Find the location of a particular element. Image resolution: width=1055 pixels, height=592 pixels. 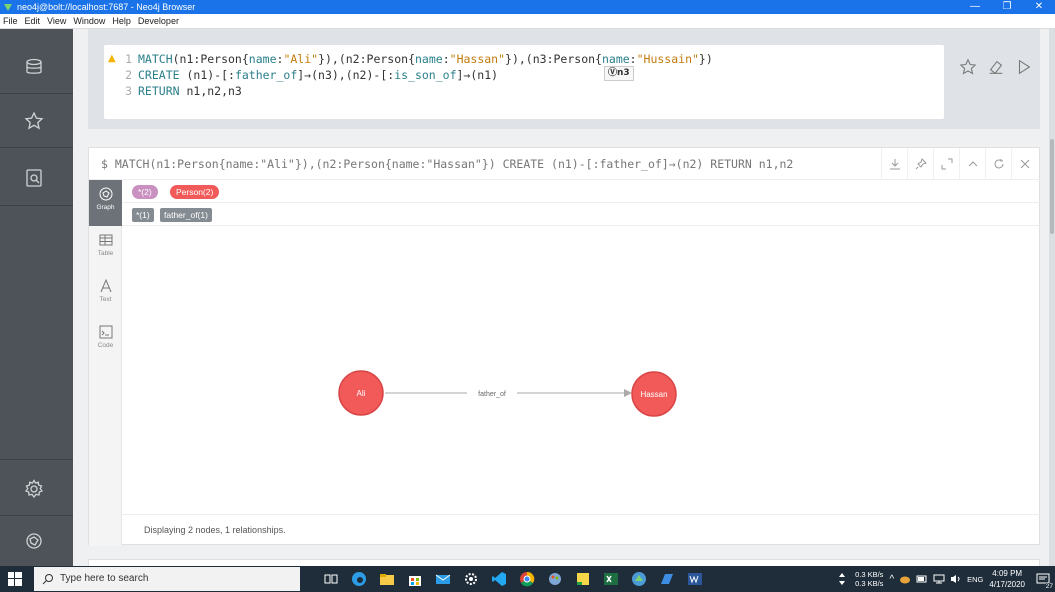

pin-icon is located at coordinates (920, 164).